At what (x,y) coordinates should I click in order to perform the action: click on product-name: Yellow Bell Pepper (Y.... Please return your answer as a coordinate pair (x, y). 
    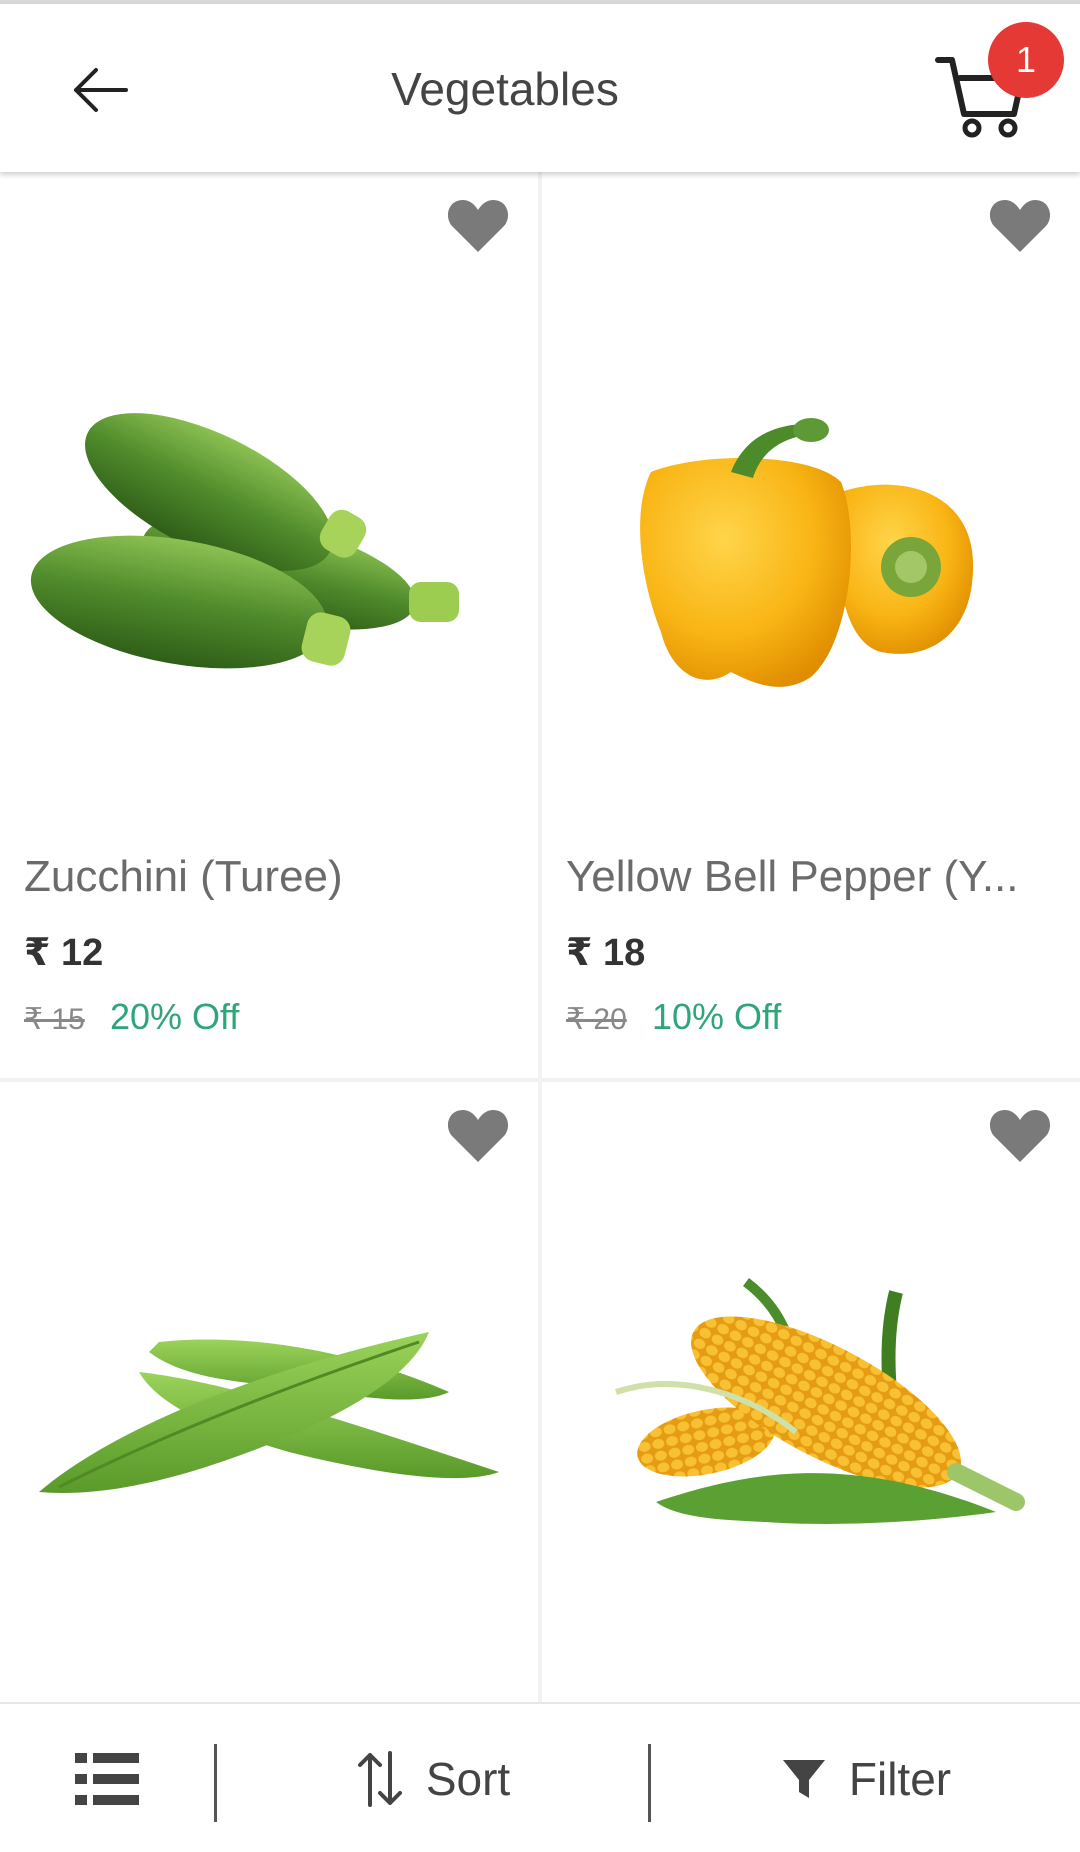
    Looking at the image, I should click on (792, 876).